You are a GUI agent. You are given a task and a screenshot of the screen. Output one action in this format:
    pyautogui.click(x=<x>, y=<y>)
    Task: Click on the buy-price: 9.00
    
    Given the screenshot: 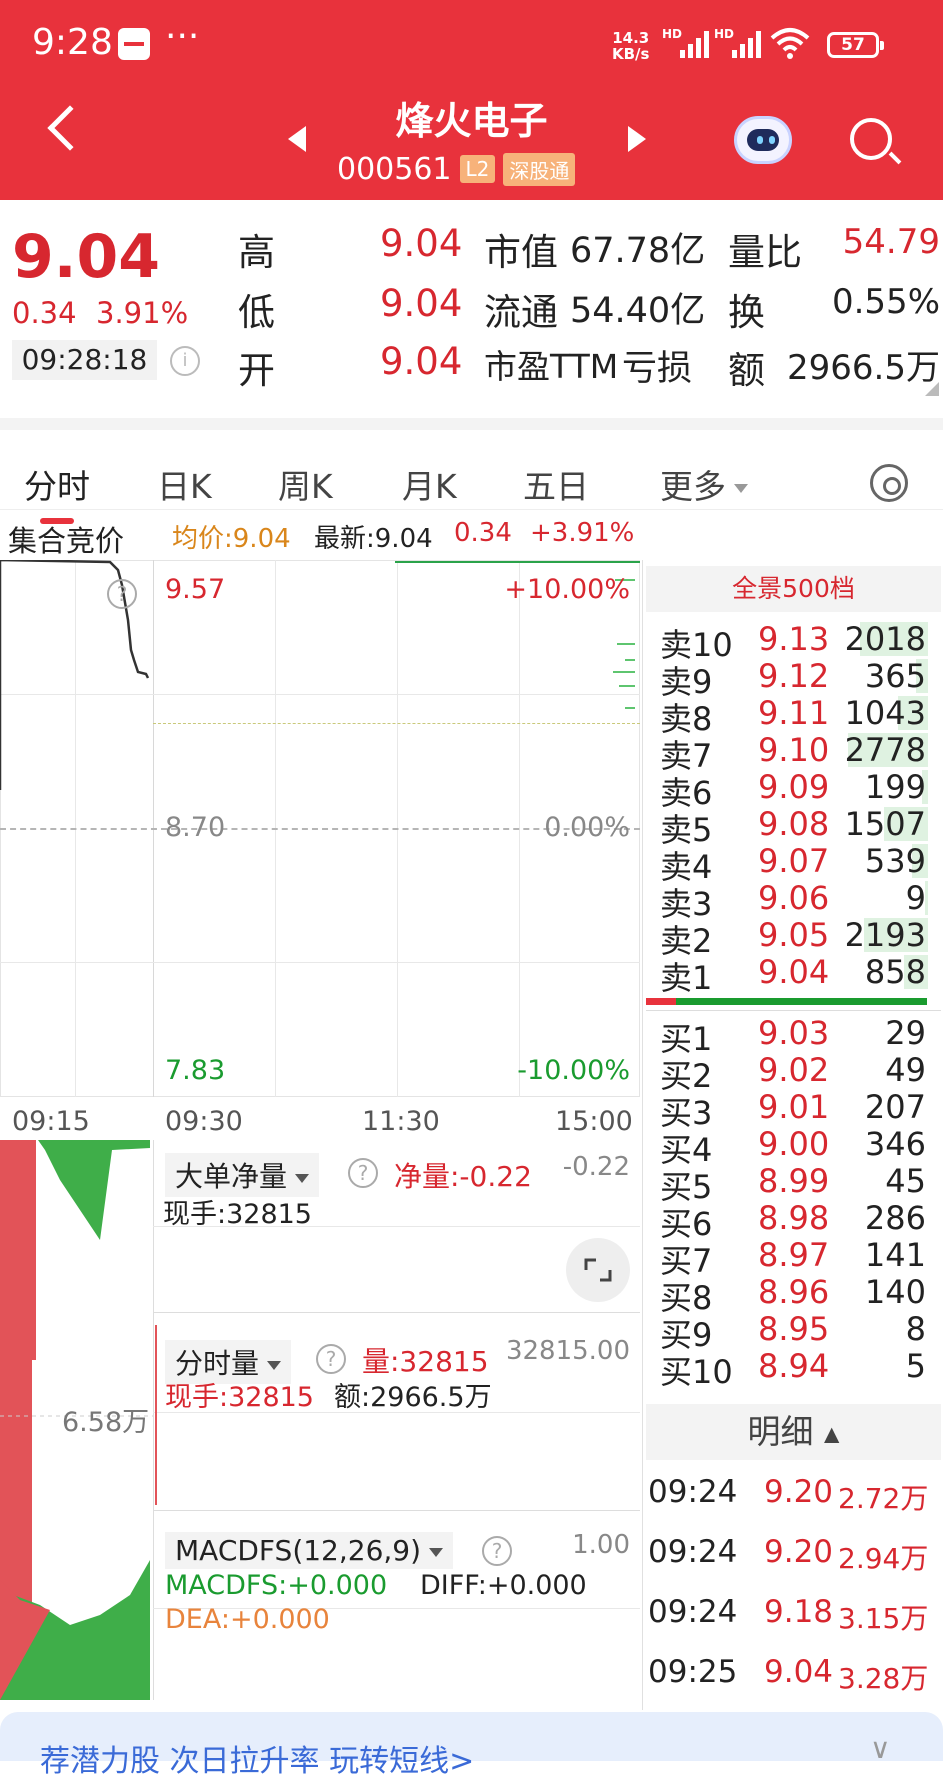 What is the action you would take?
    pyautogui.click(x=794, y=1144)
    